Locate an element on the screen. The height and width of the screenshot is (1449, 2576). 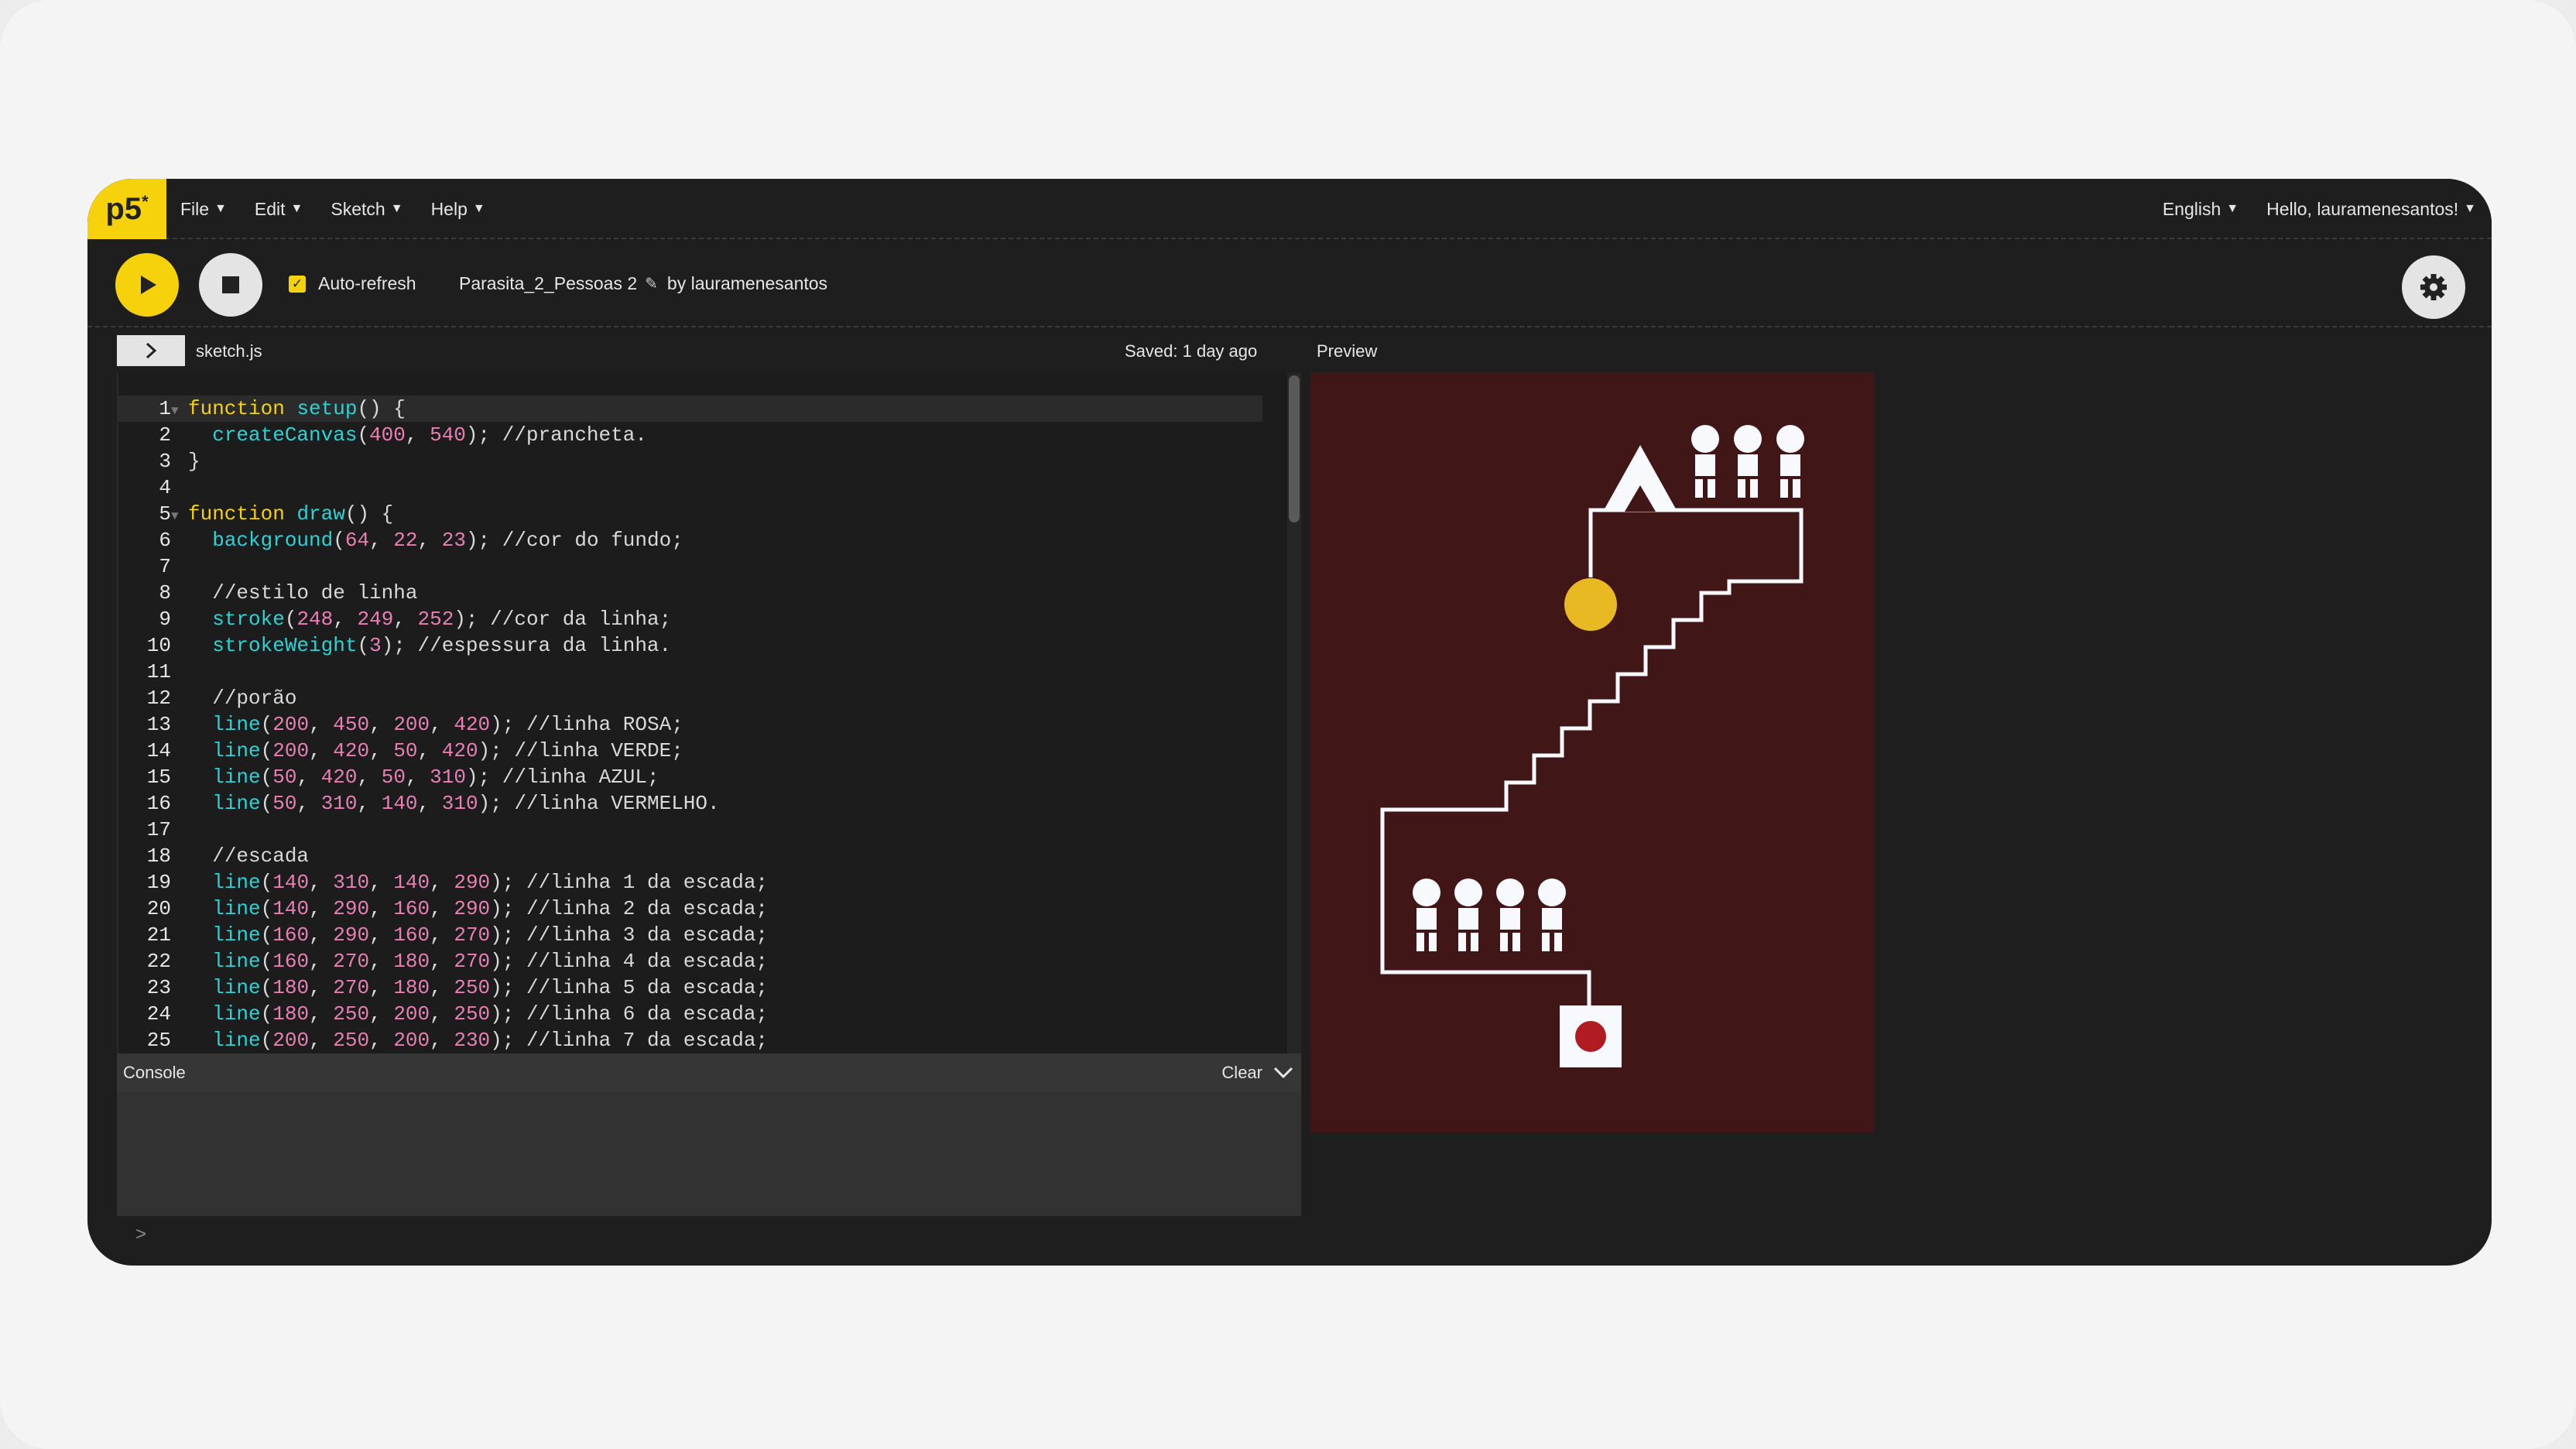
stop-button is located at coordinates (230, 285).